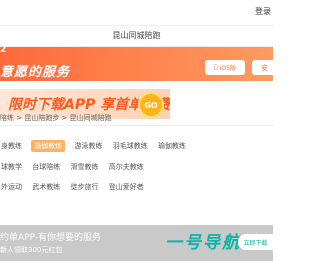 Image resolution: width=320 pixels, height=261 pixels. I want to click on tag-item: 高尔夫教练, so click(126, 167).